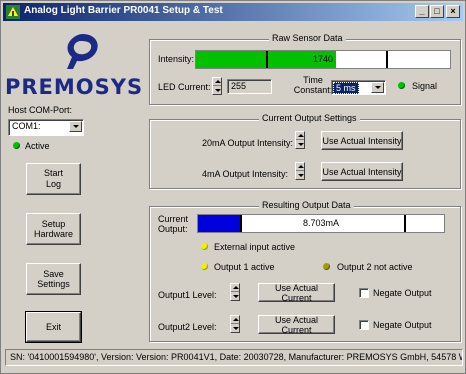 This screenshot has height=374, width=466. I want to click on current-output-value: 8.703mA, so click(321, 223).